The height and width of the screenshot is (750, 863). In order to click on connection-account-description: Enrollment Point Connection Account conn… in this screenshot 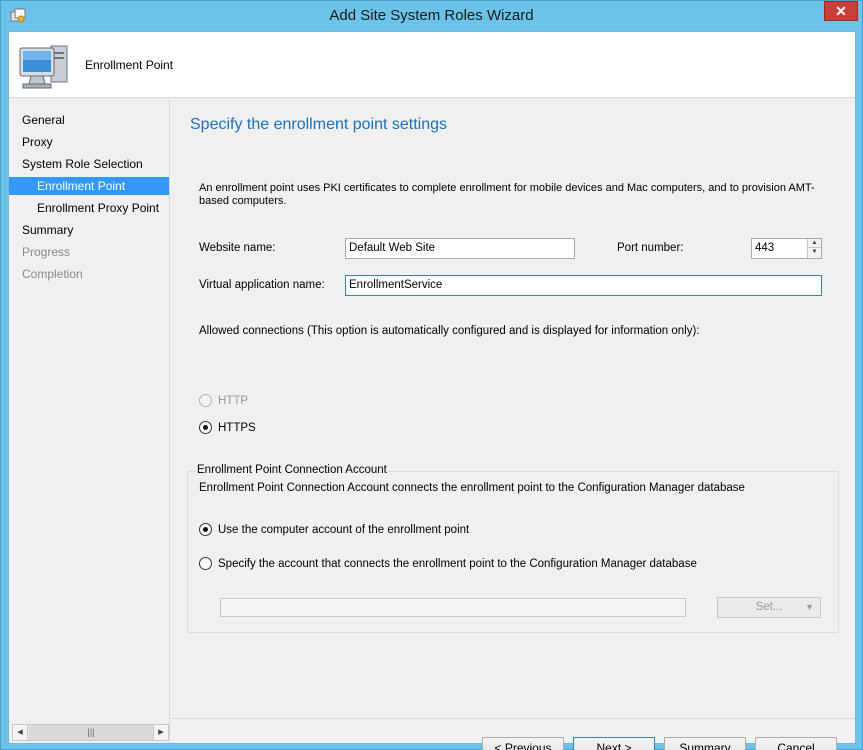, I will do `click(472, 488)`.